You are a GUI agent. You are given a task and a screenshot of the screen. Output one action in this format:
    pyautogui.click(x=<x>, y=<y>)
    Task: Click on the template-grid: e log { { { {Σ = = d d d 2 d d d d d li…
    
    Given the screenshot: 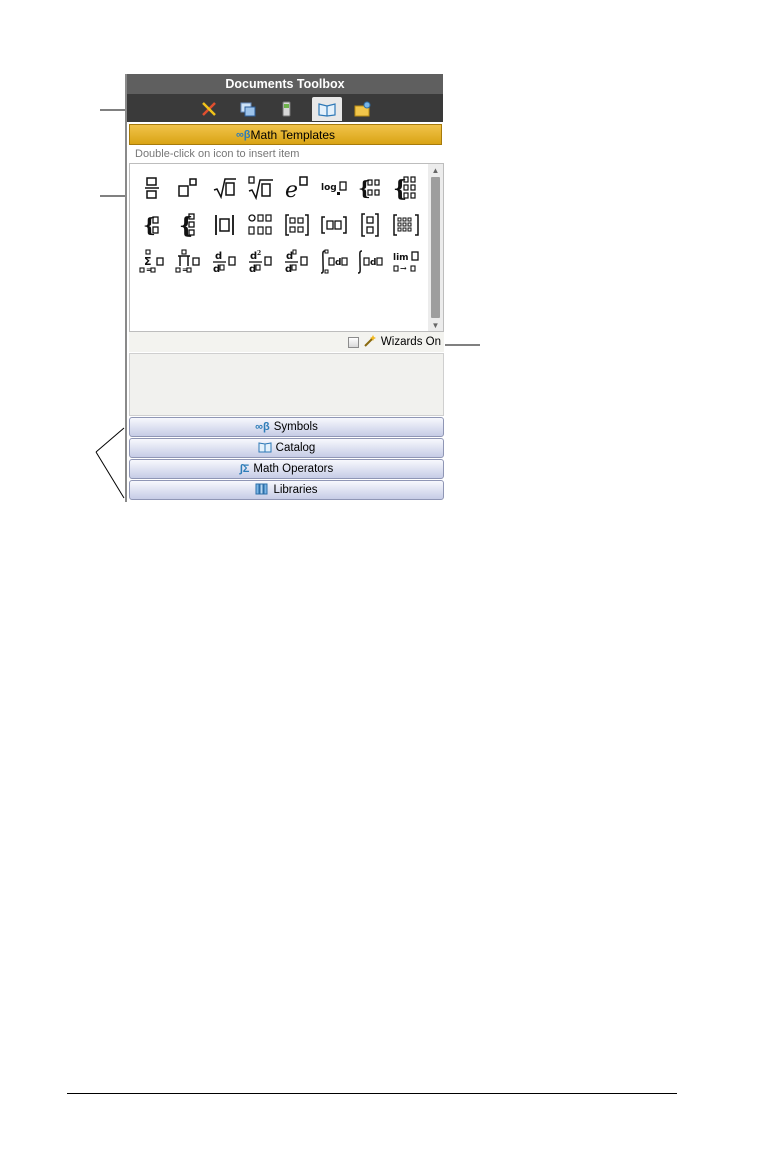 What is the action you would take?
    pyautogui.click(x=279, y=224)
    